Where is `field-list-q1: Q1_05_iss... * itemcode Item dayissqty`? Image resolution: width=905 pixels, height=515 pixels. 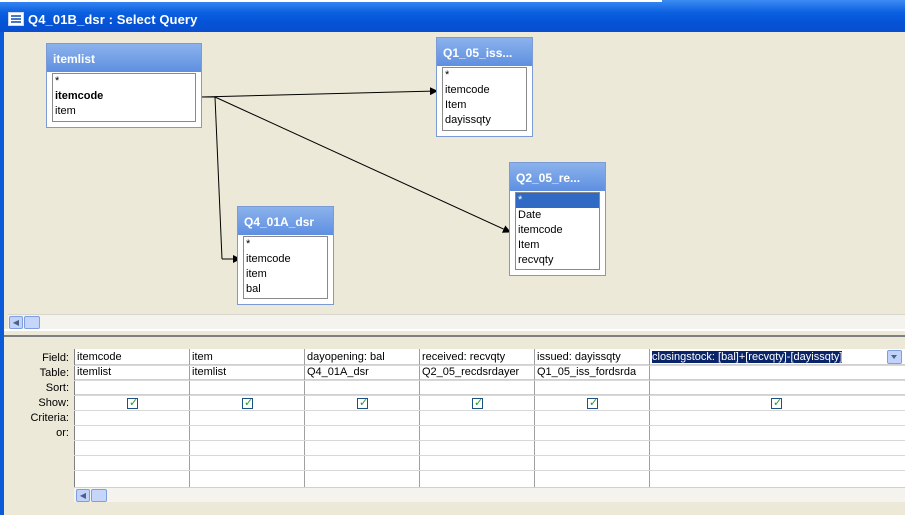 field-list-q1: Q1_05_iss... * itemcode Item dayissqty is located at coordinates (484, 87).